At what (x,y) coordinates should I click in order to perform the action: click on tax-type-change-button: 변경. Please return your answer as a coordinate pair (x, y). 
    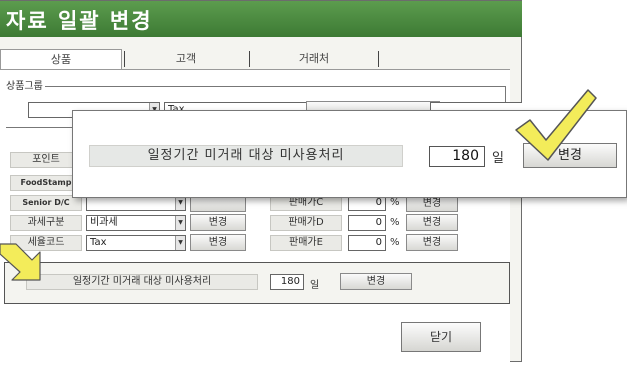
    Looking at the image, I should click on (218, 222).